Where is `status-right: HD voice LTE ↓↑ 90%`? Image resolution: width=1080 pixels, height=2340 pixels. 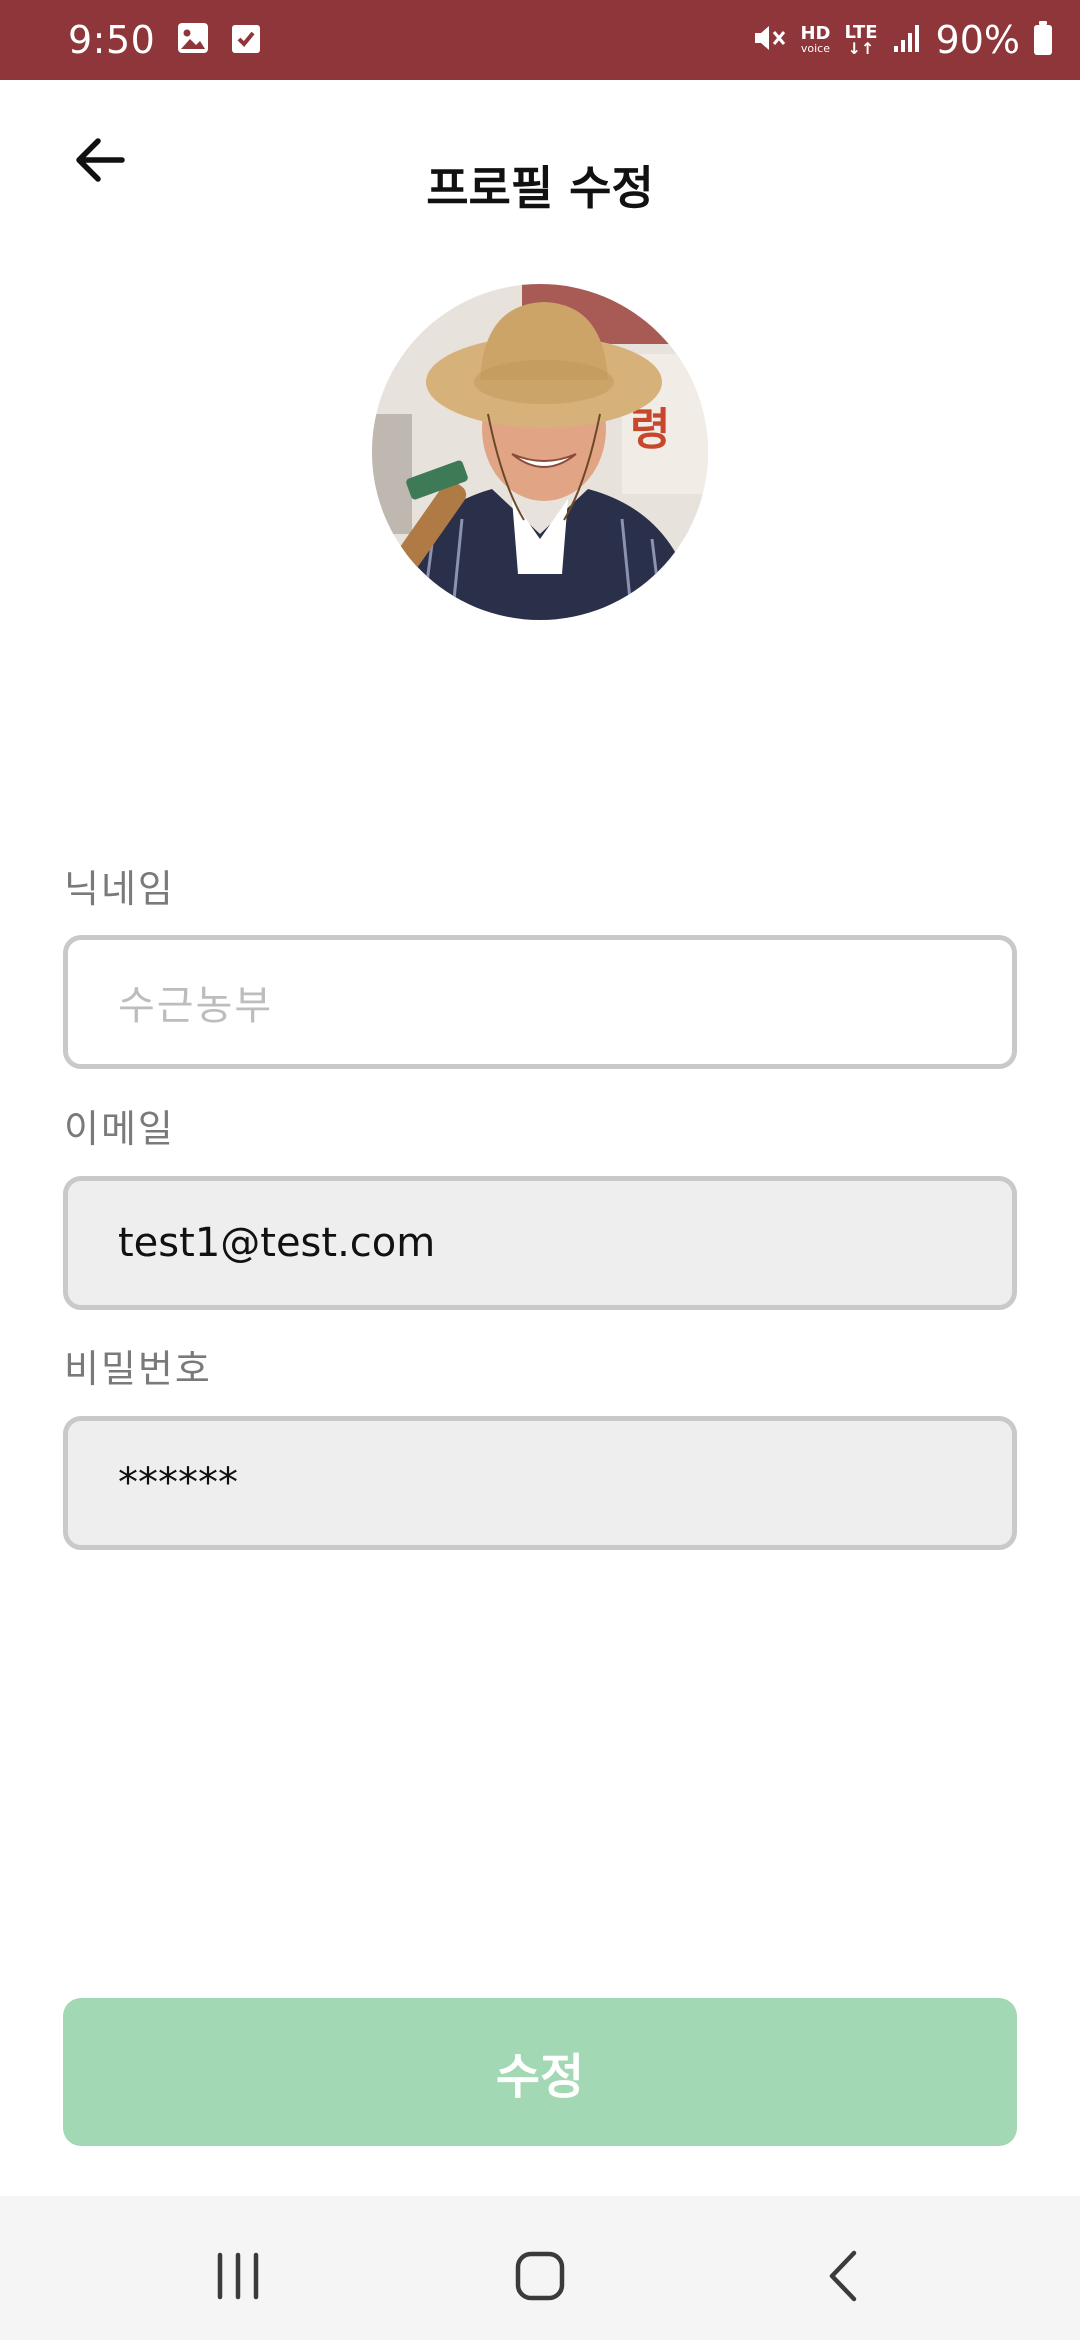 status-right: HD voice LTE ↓↑ 90% is located at coordinates (902, 40).